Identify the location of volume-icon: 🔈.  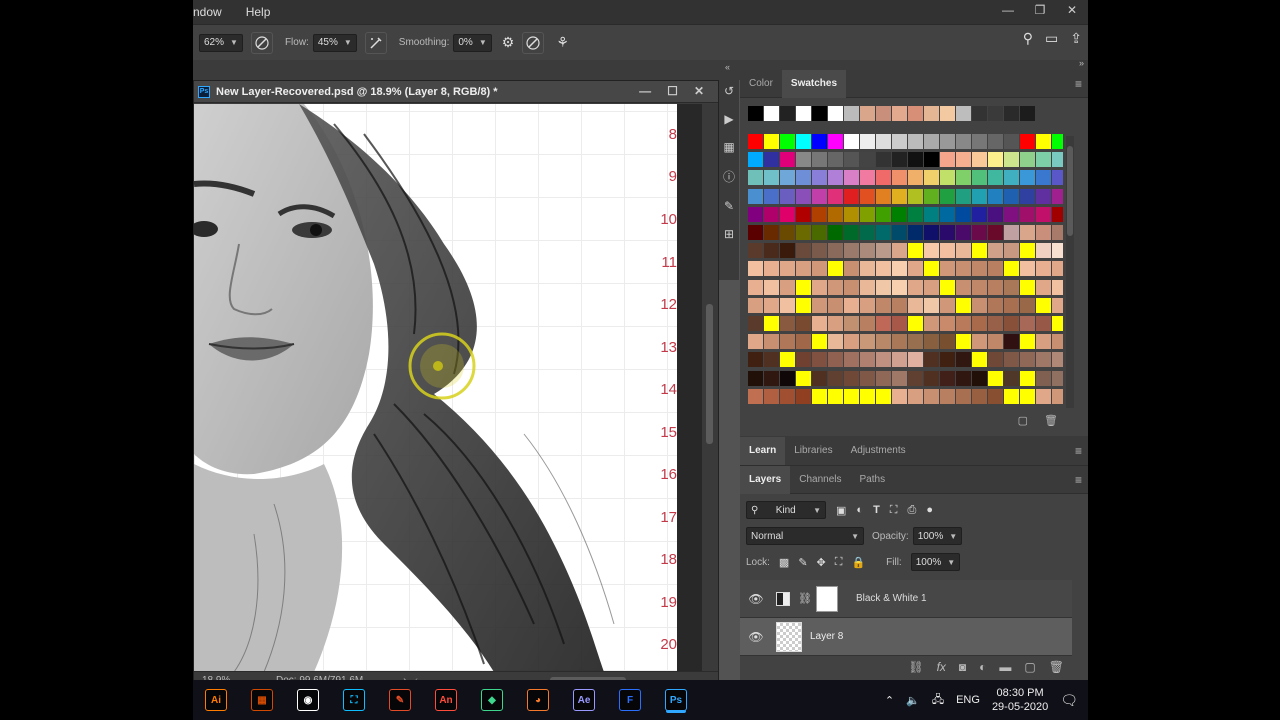
(913, 700).